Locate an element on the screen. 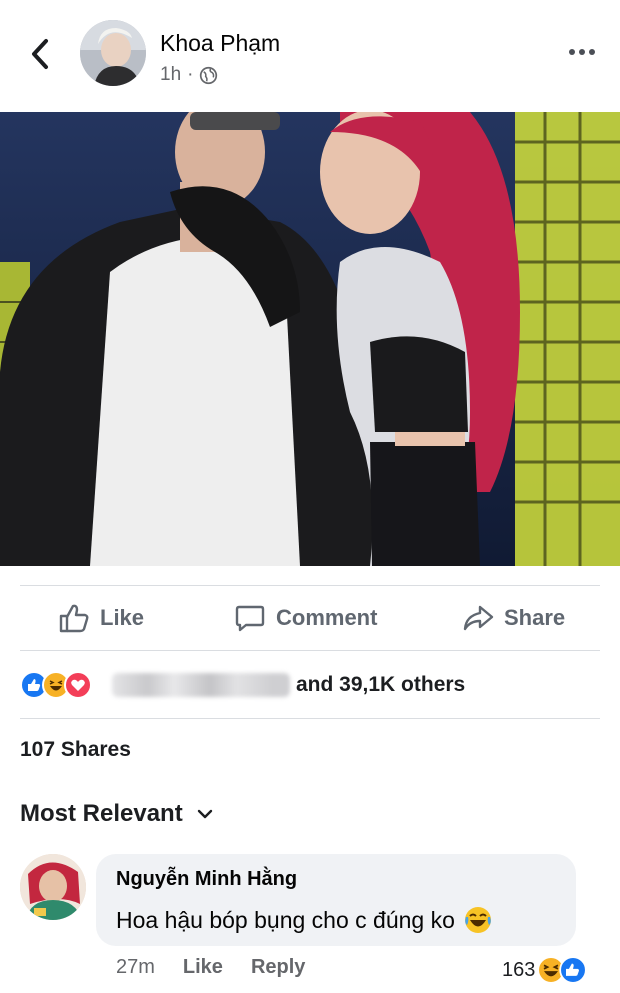  commenter-name: Nguyễn Minh Hằng is located at coordinates (336, 879).